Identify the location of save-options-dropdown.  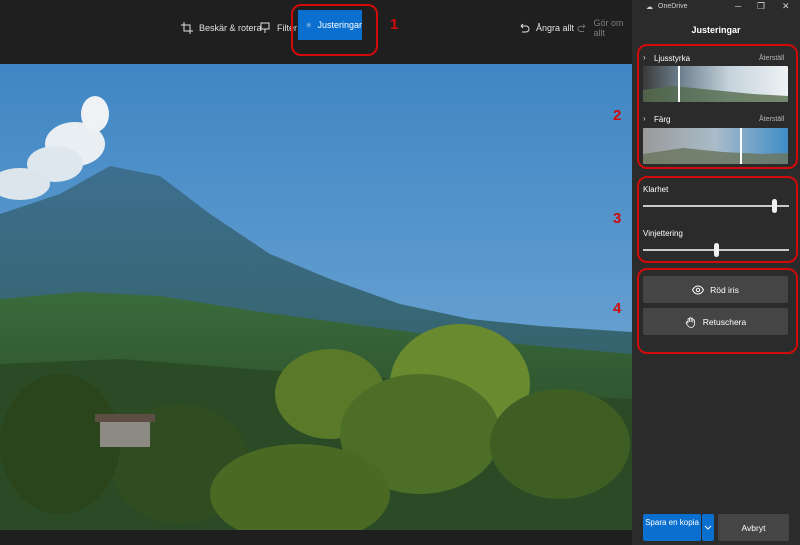
(708, 527).